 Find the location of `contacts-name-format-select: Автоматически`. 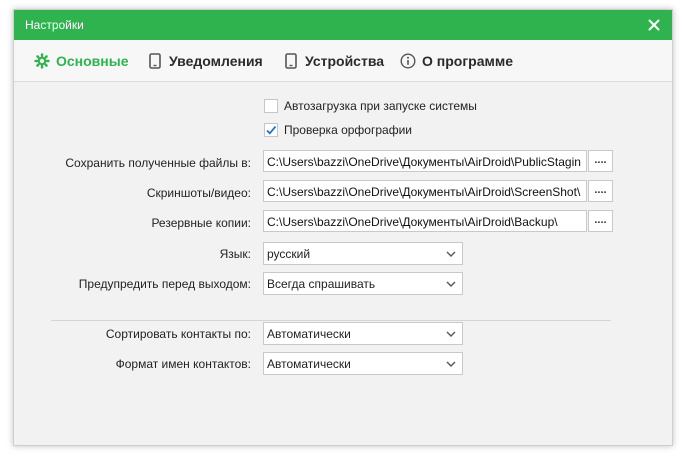

contacts-name-format-select: Автоматически is located at coordinates (363, 363).